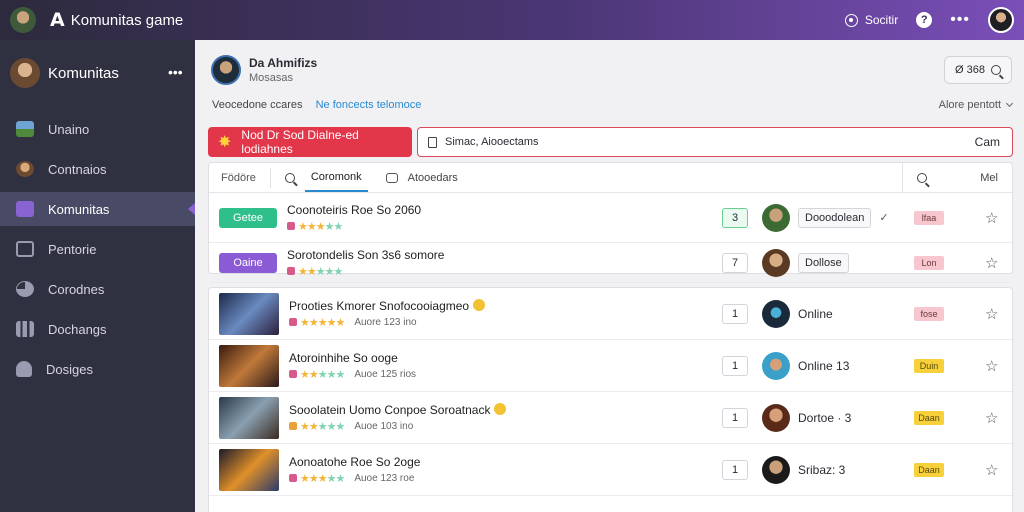 Image resolution: width=1024 pixels, height=512 pixels. I want to click on help-icon: ?, so click(924, 20).